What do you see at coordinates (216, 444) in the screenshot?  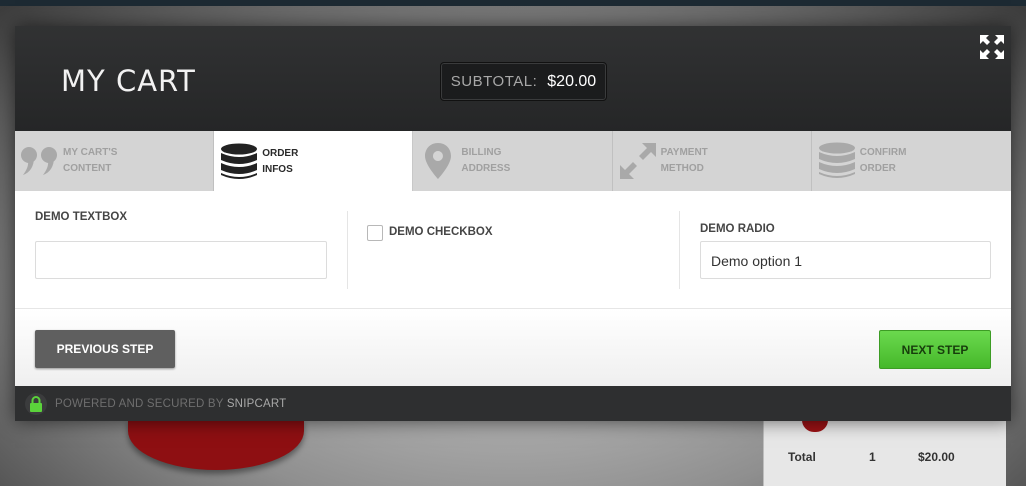 I see `product-image` at bounding box center [216, 444].